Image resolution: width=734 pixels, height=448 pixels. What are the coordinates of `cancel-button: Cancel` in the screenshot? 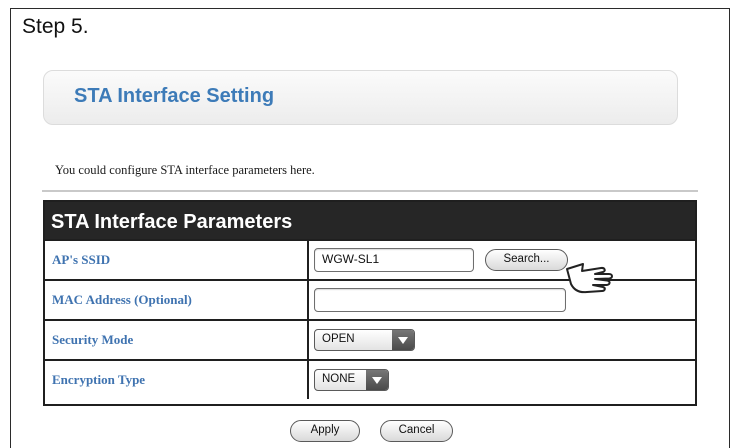 It's located at (416, 431).